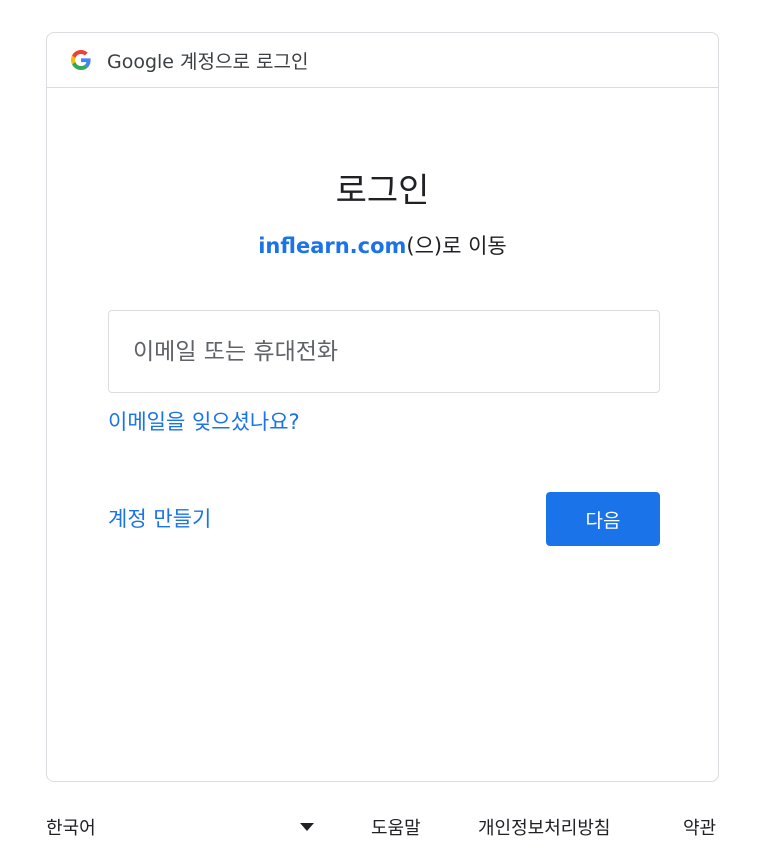 This screenshot has width=767, height=849. Describe the element at coordinates (382, 191) in the screenshot. I see `page-title: 로그인` at that location.